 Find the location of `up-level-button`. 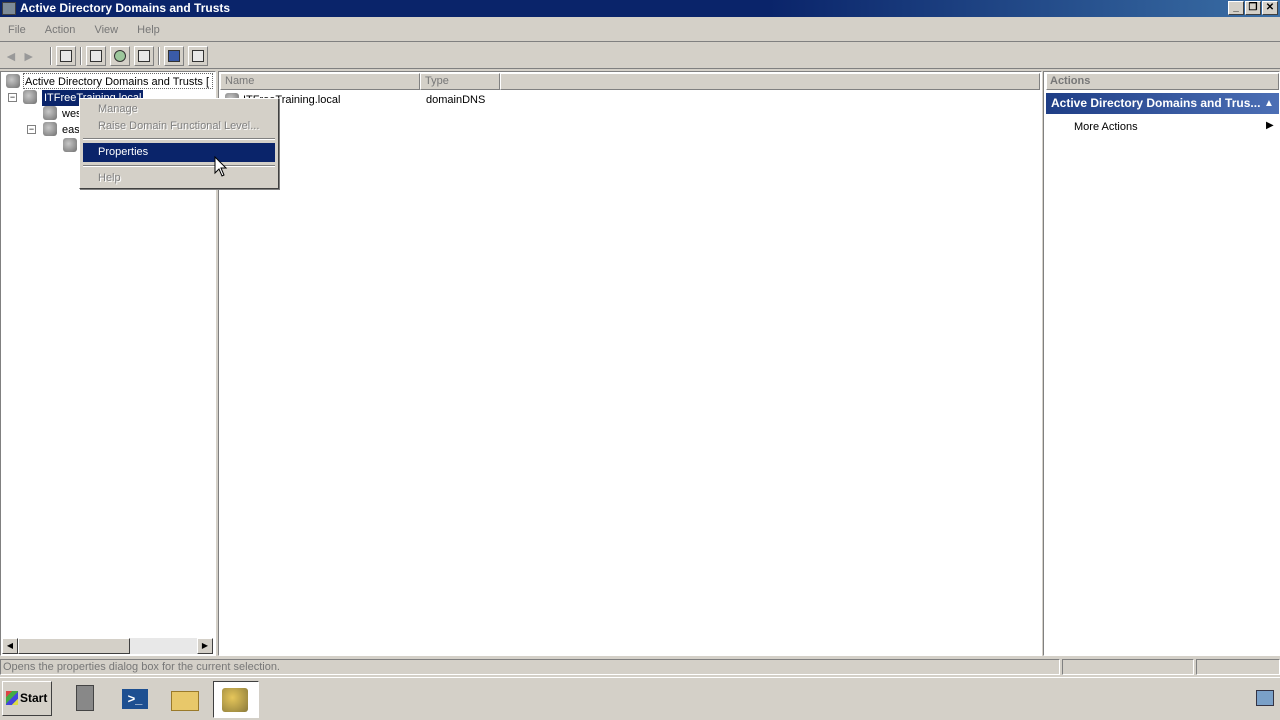

up-level-button is located at coordinates (66, 56).